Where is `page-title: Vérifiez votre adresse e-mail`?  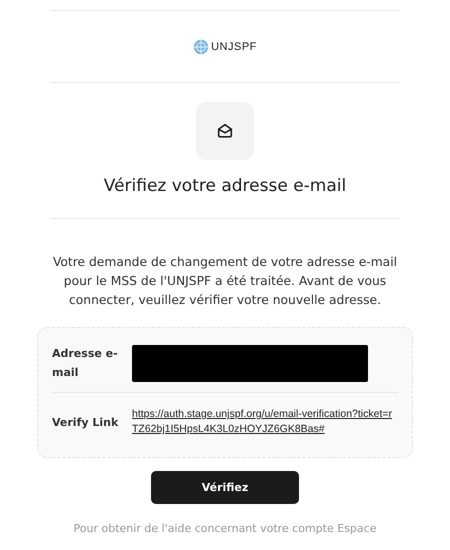 page-title: Vérifiez votre adresse e-mail is located at coordinates (225, 187).